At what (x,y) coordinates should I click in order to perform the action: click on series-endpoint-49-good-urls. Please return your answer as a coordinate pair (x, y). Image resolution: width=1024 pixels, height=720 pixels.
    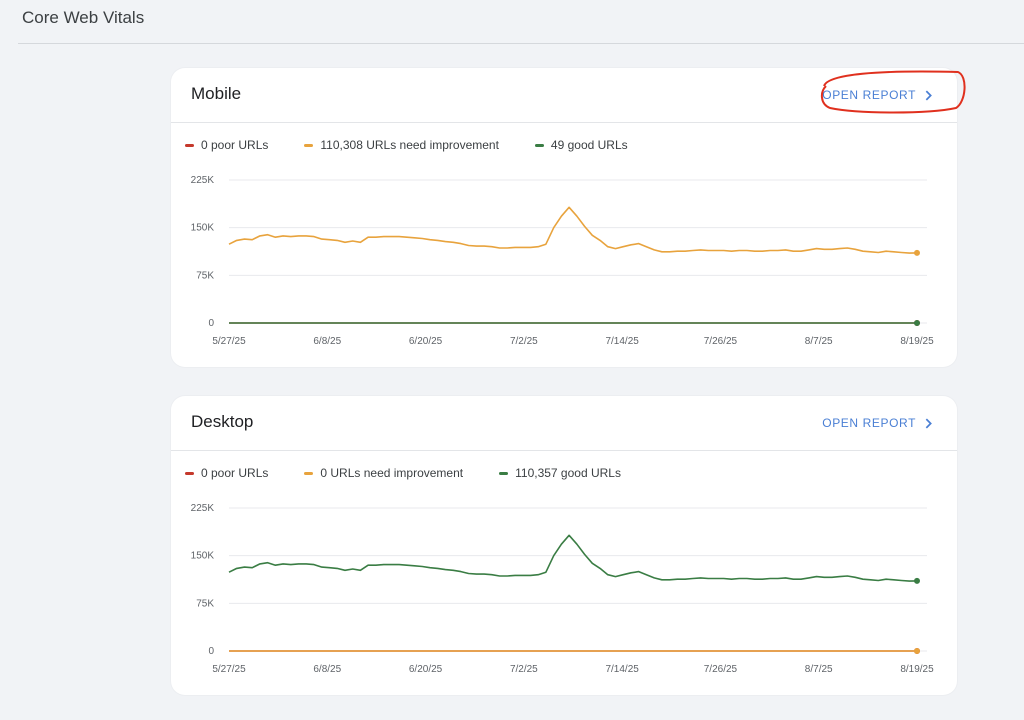
    Looking at the image, I should click on (917, 322).